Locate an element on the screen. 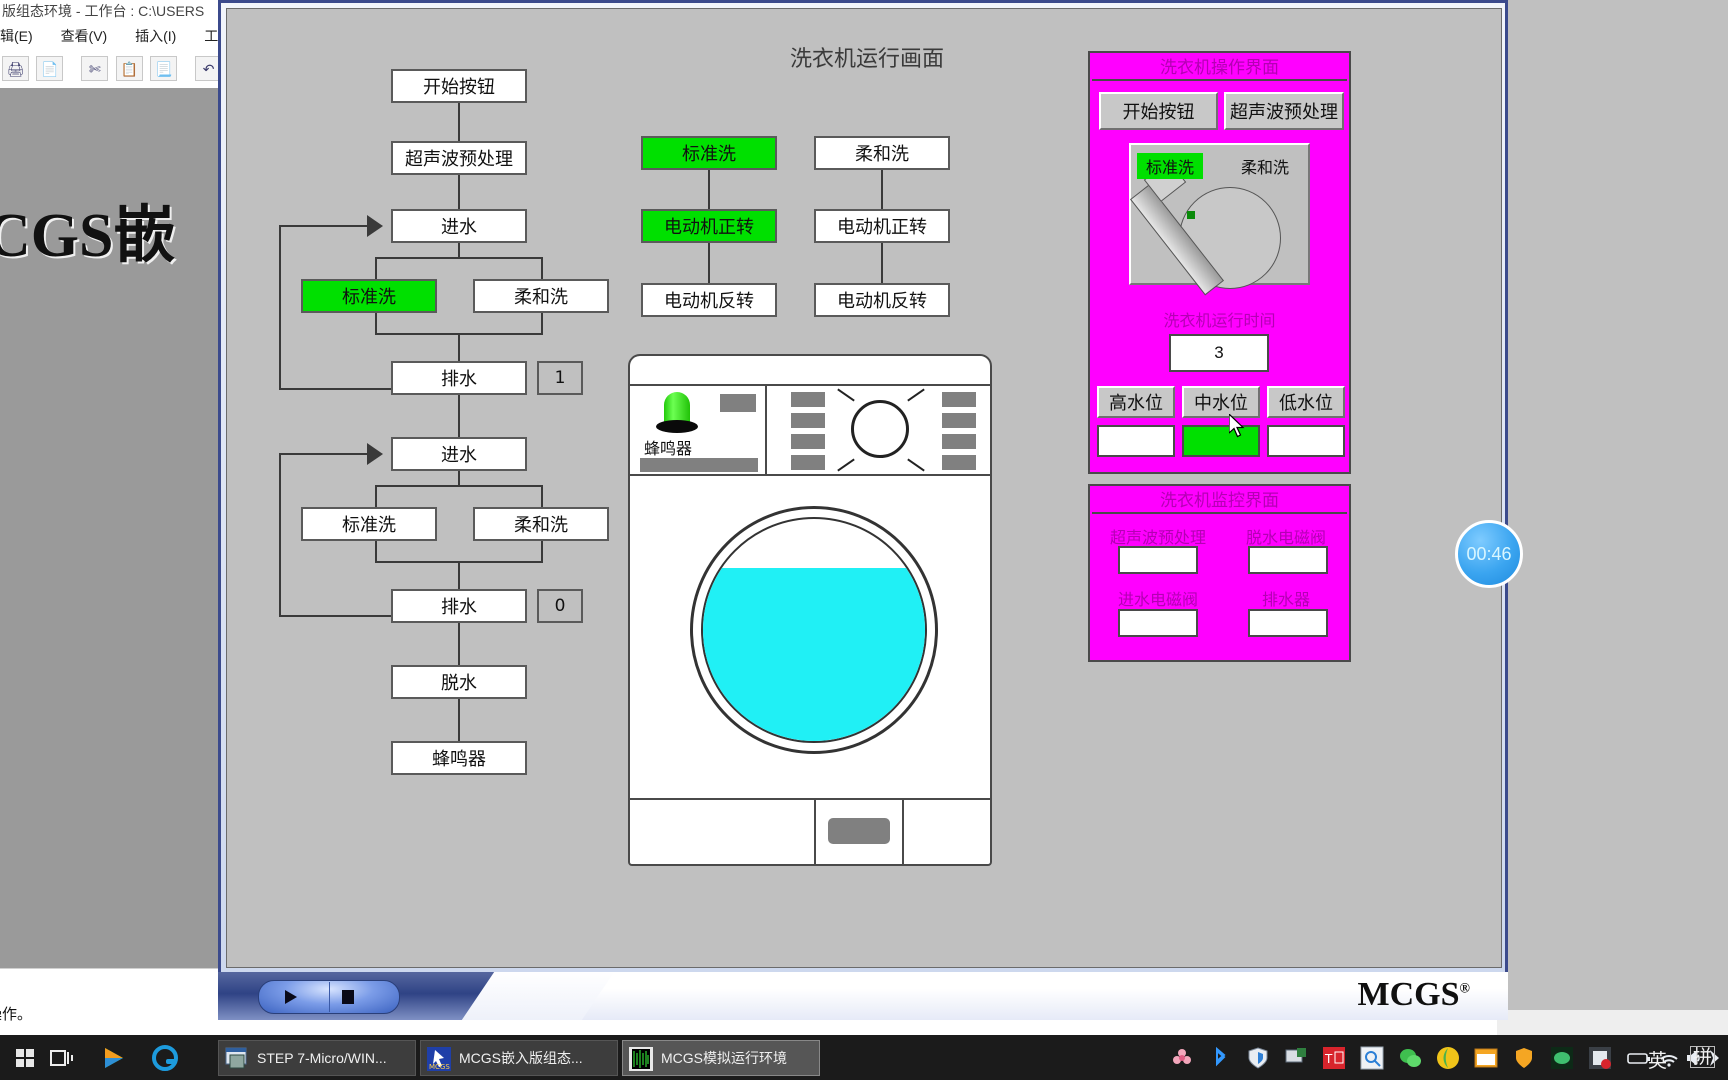 This screenshot has height=1080, width=1728. editor-status-text: 待操作。 is located at coordinates (16, 1014).